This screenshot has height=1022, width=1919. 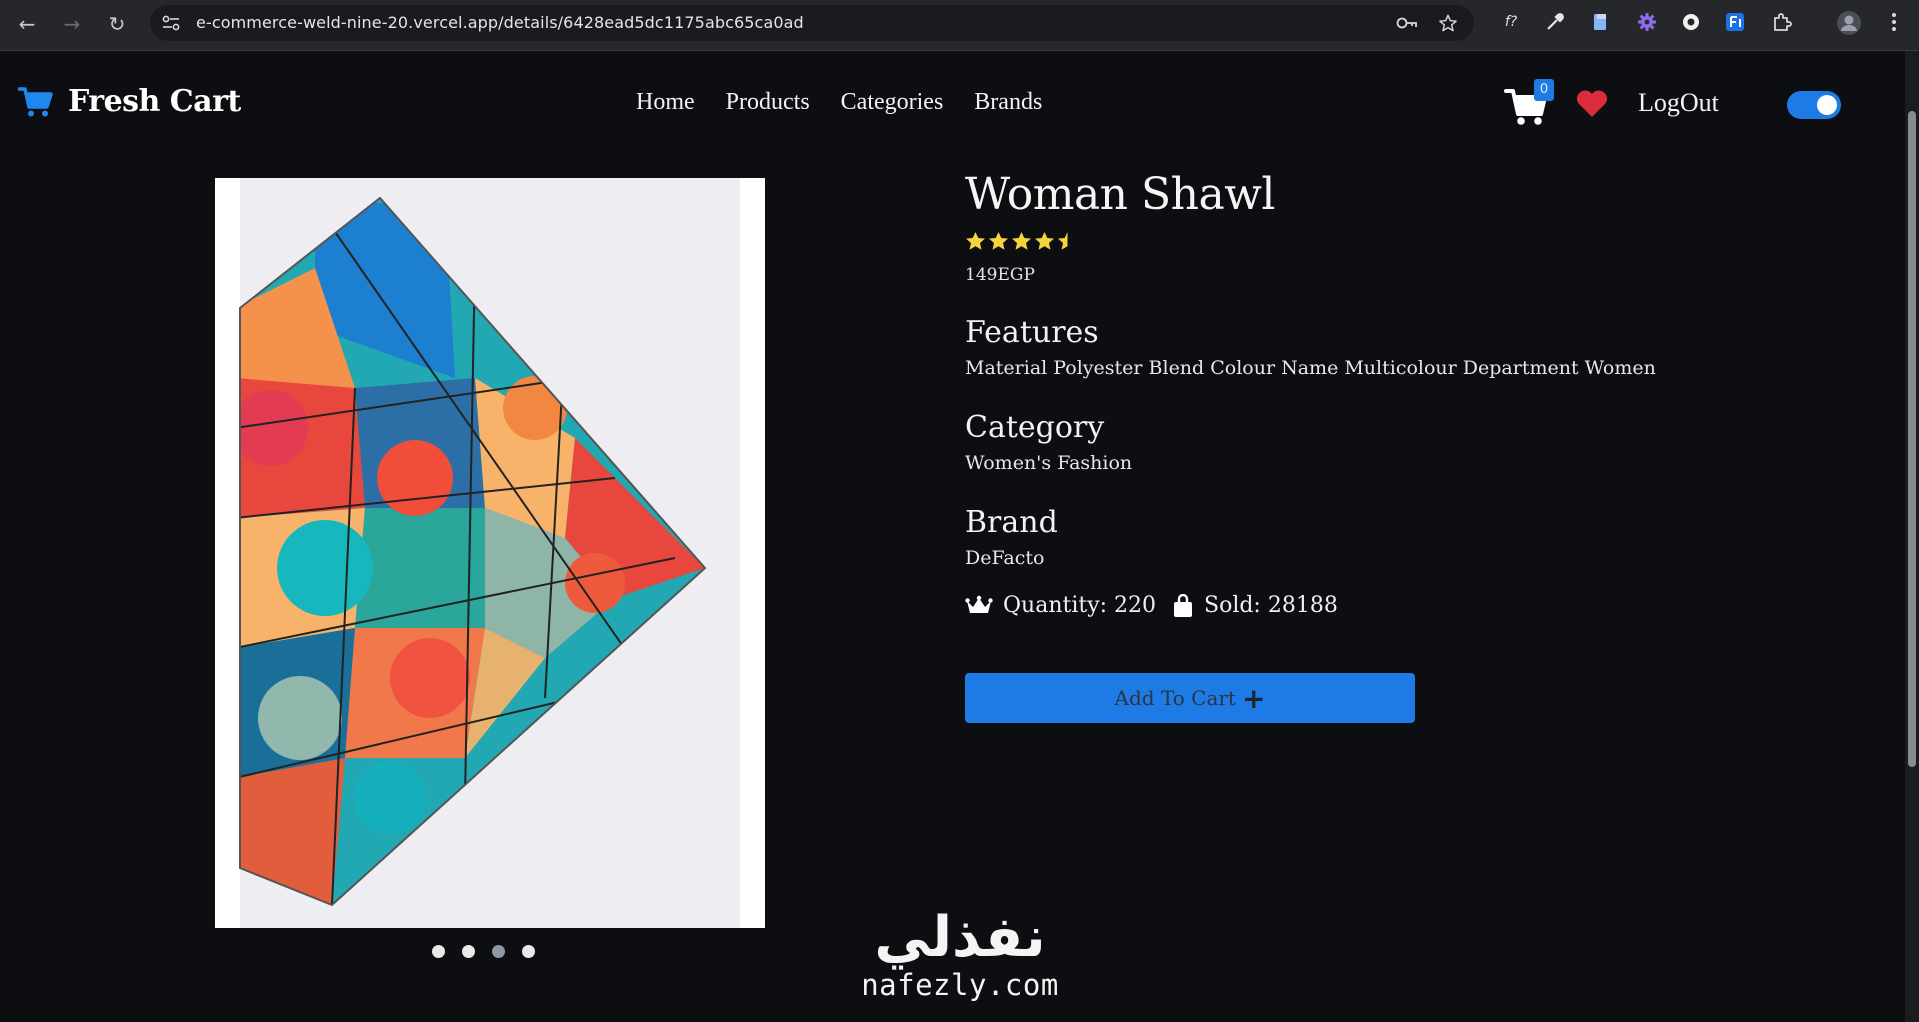 I want to click on docs-extension-icon, so click(x=1600, y=22).